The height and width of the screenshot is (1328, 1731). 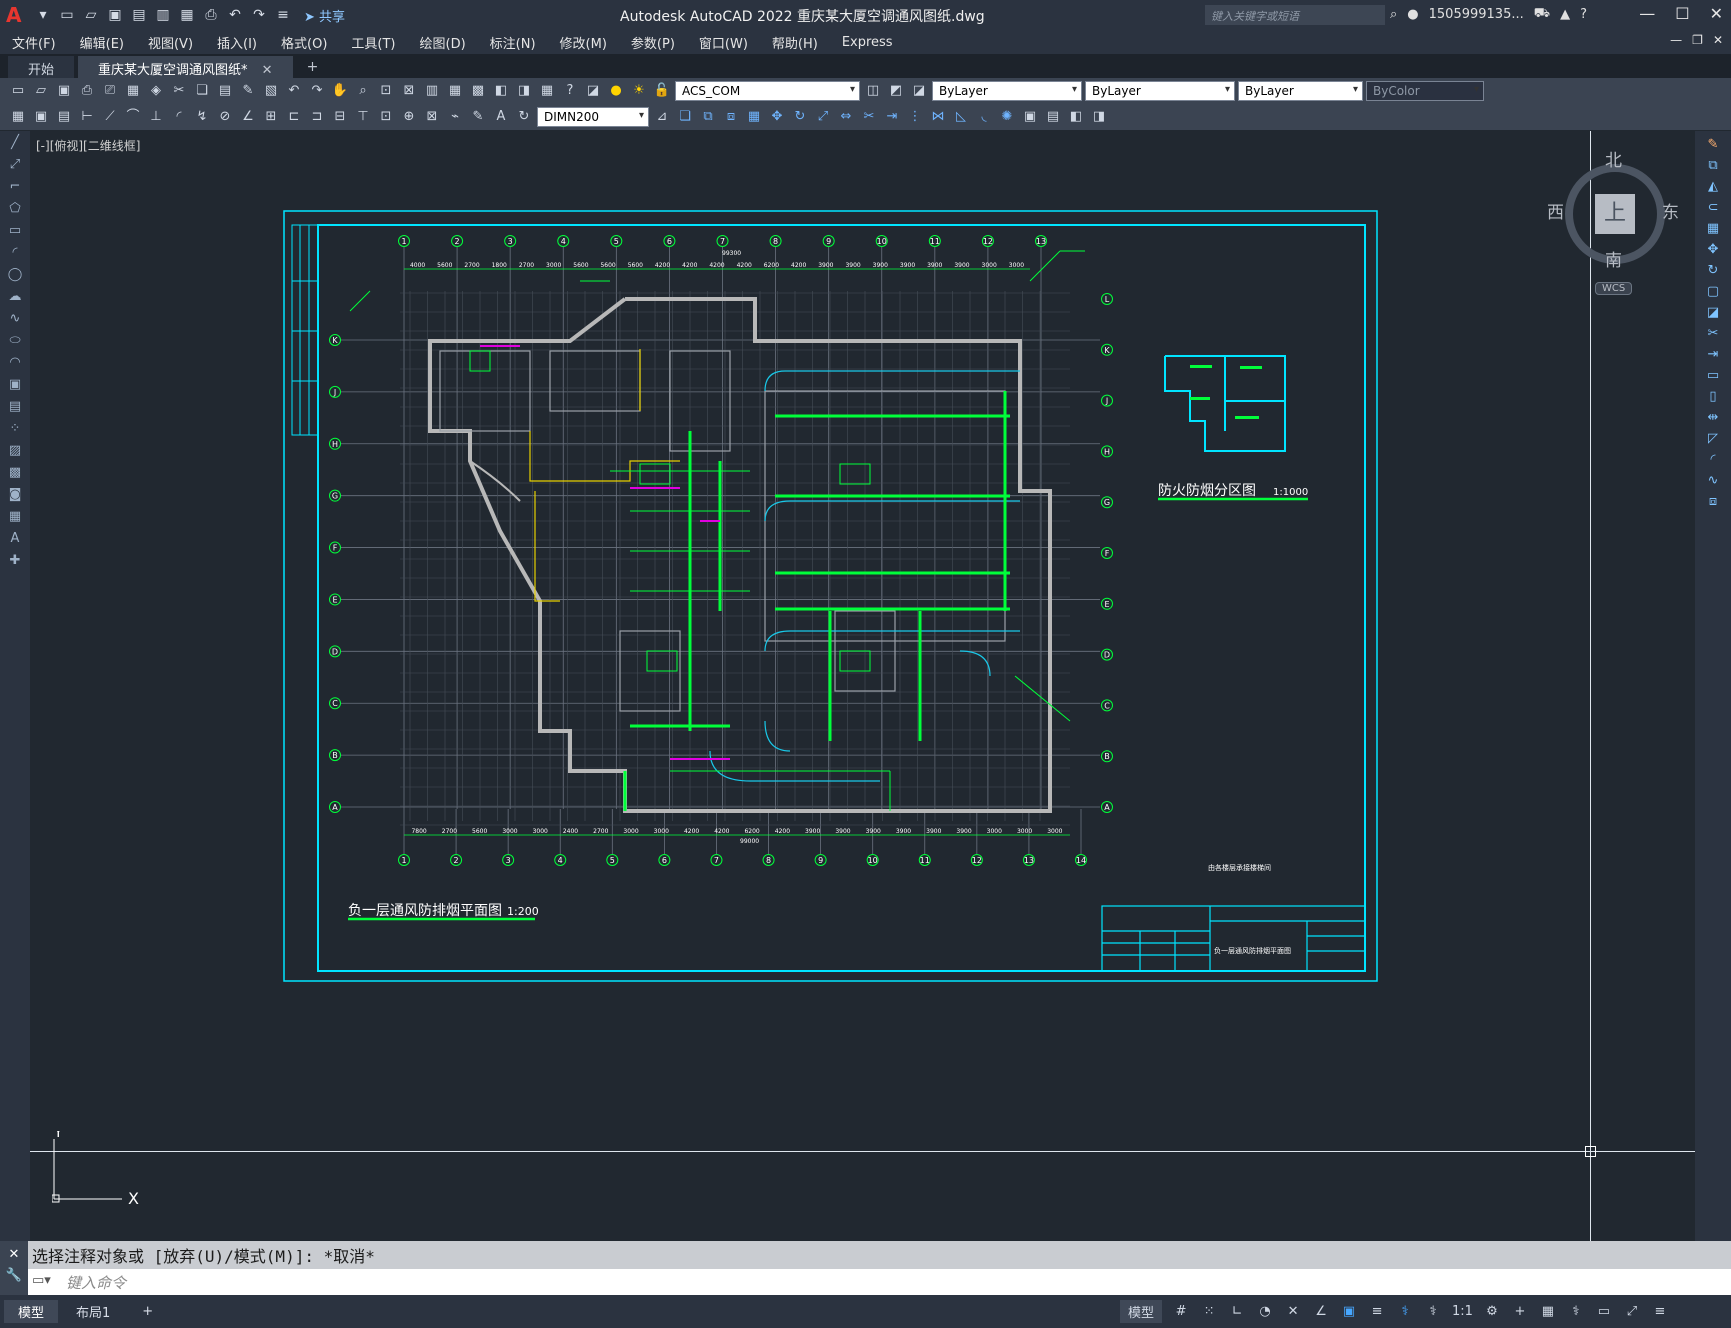 What do you see at coordinates (15, 210) in the screenshot?
I see `polygon-icon: ⬠` at bounding box center [15, 210].